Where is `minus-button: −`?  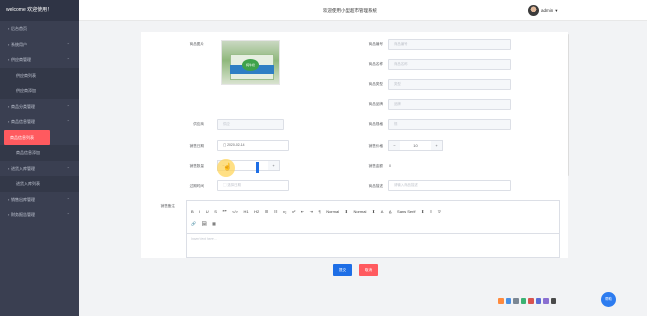
minus-button: − is located at coordinates (394, 145).